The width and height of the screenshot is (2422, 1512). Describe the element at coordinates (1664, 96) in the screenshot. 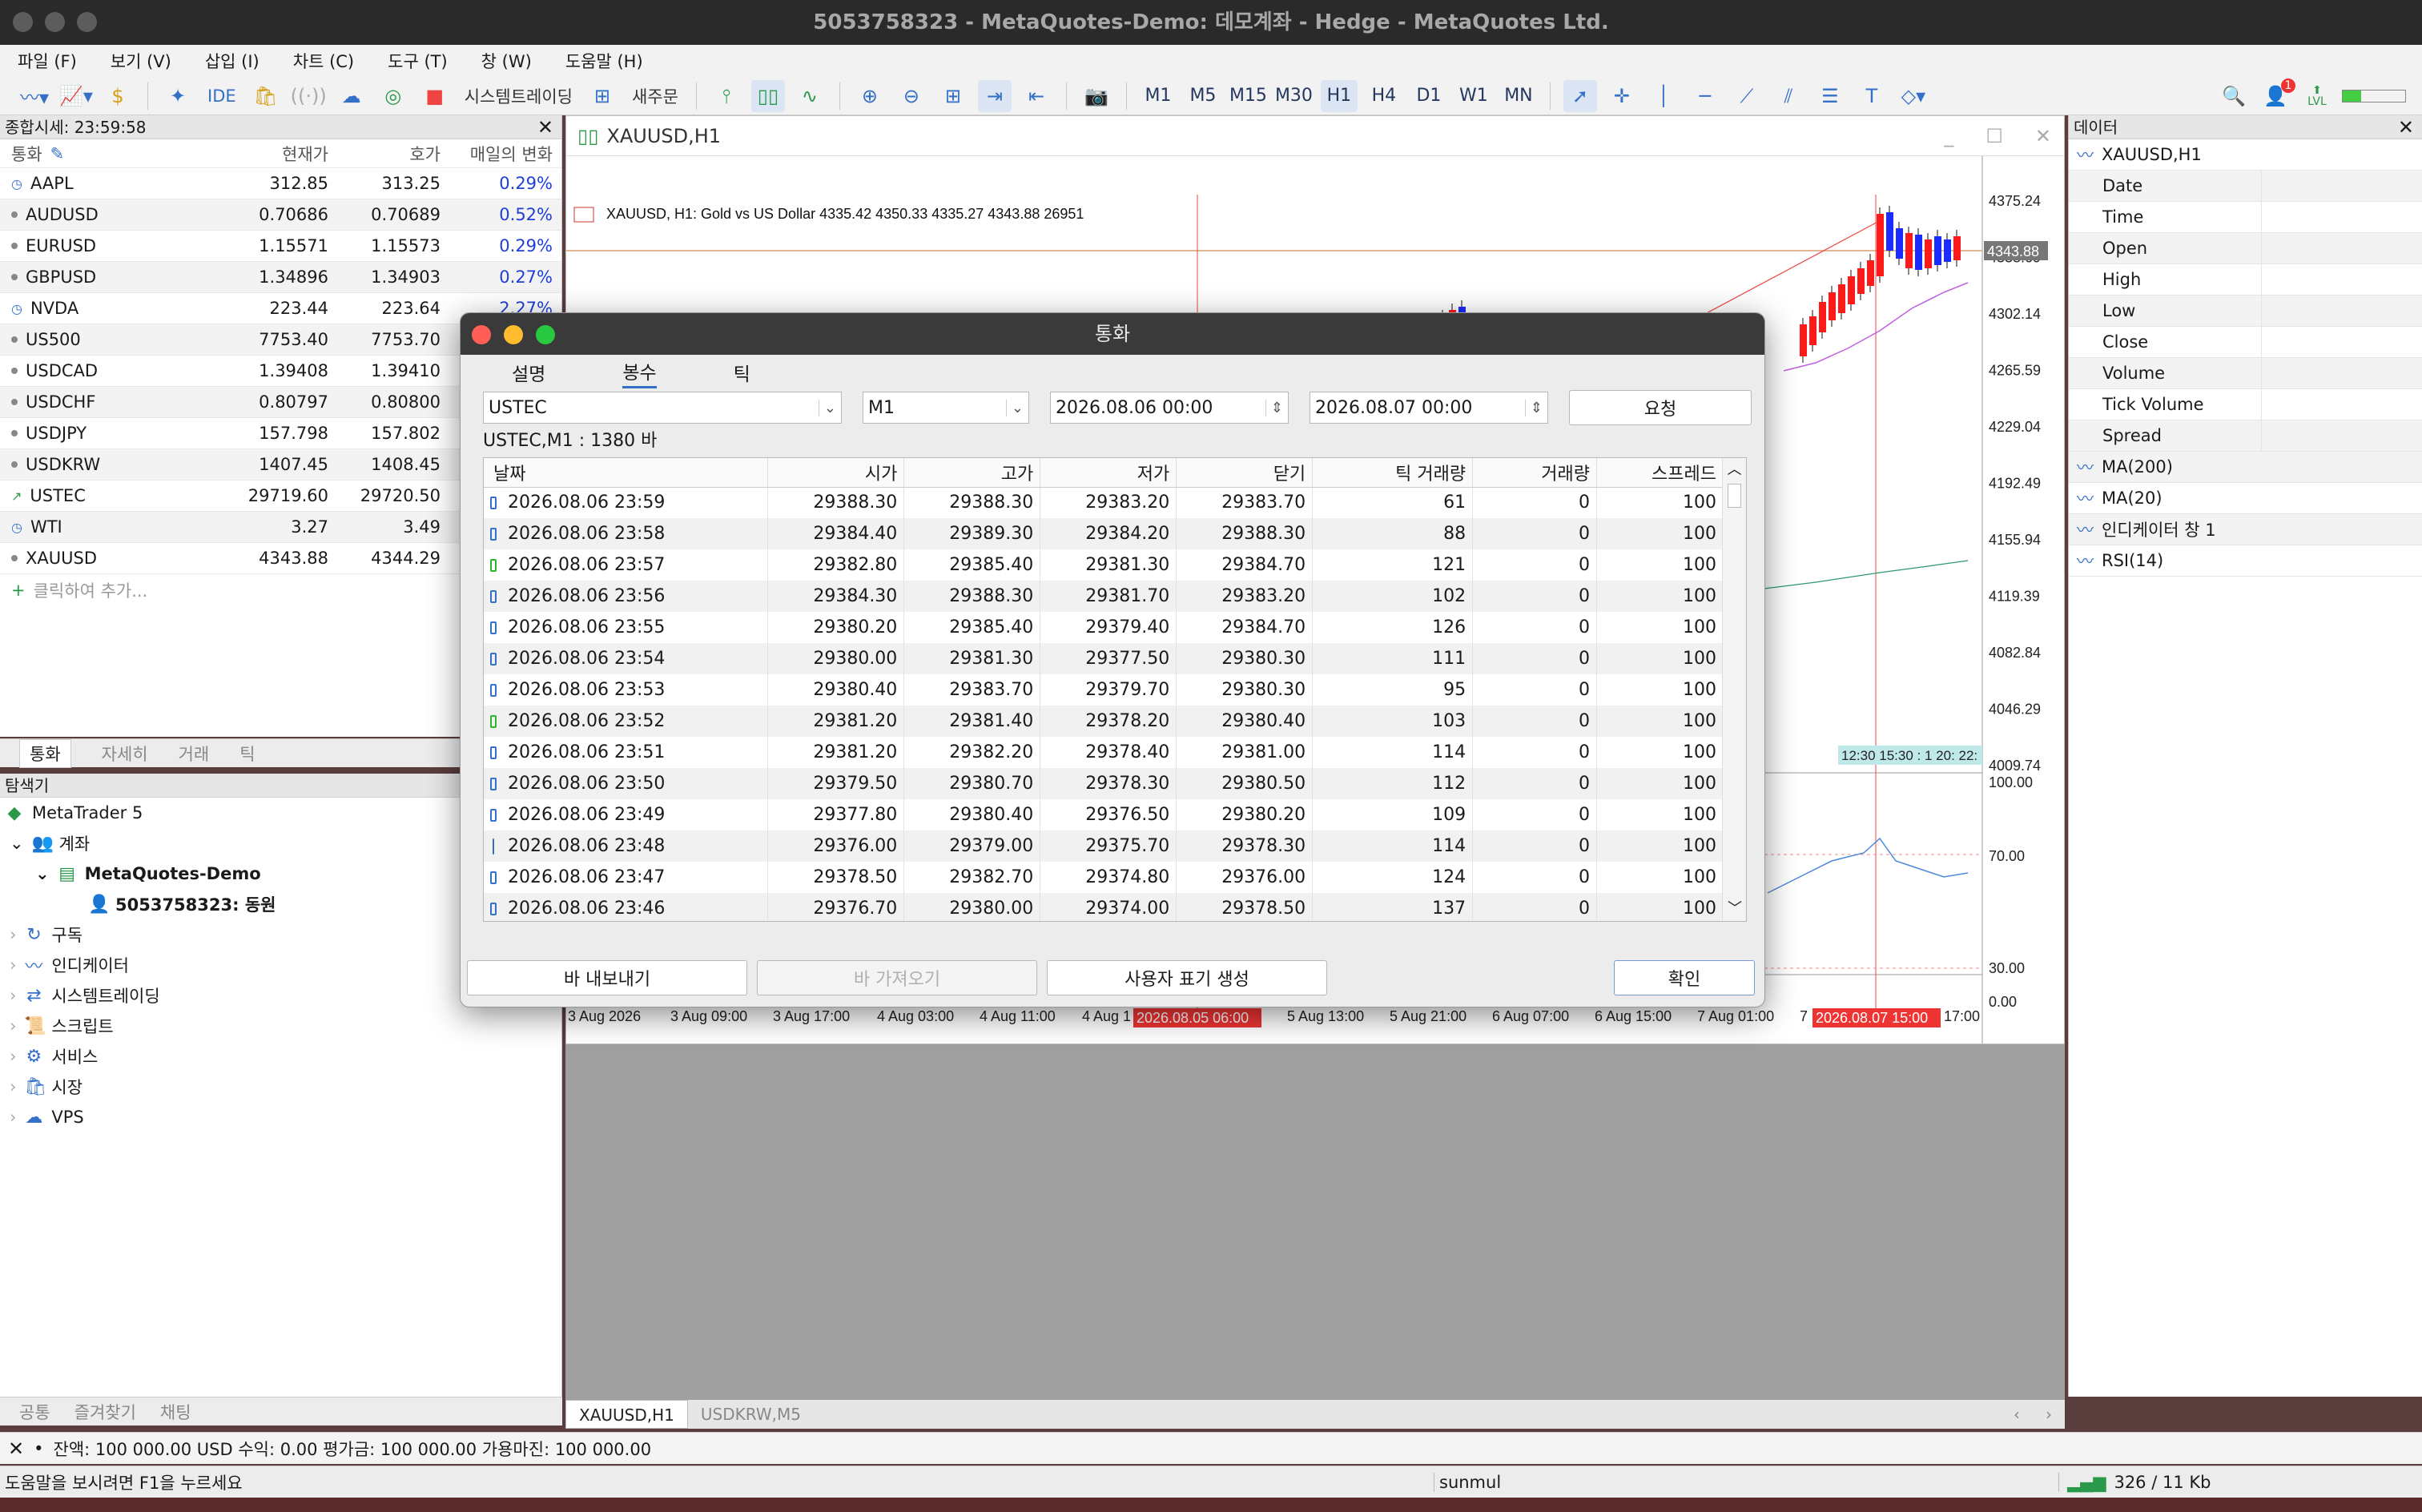

I see `vertical-line-icon: │` at that location.